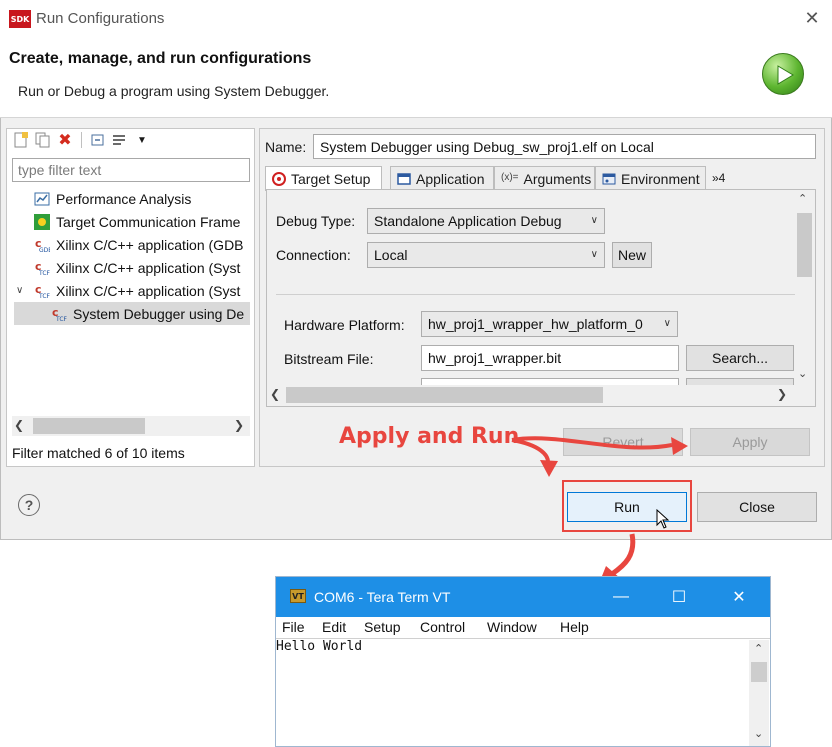 This screenshot has height=747, width=832. I want to click on menu-file: File, so click(293, 627).